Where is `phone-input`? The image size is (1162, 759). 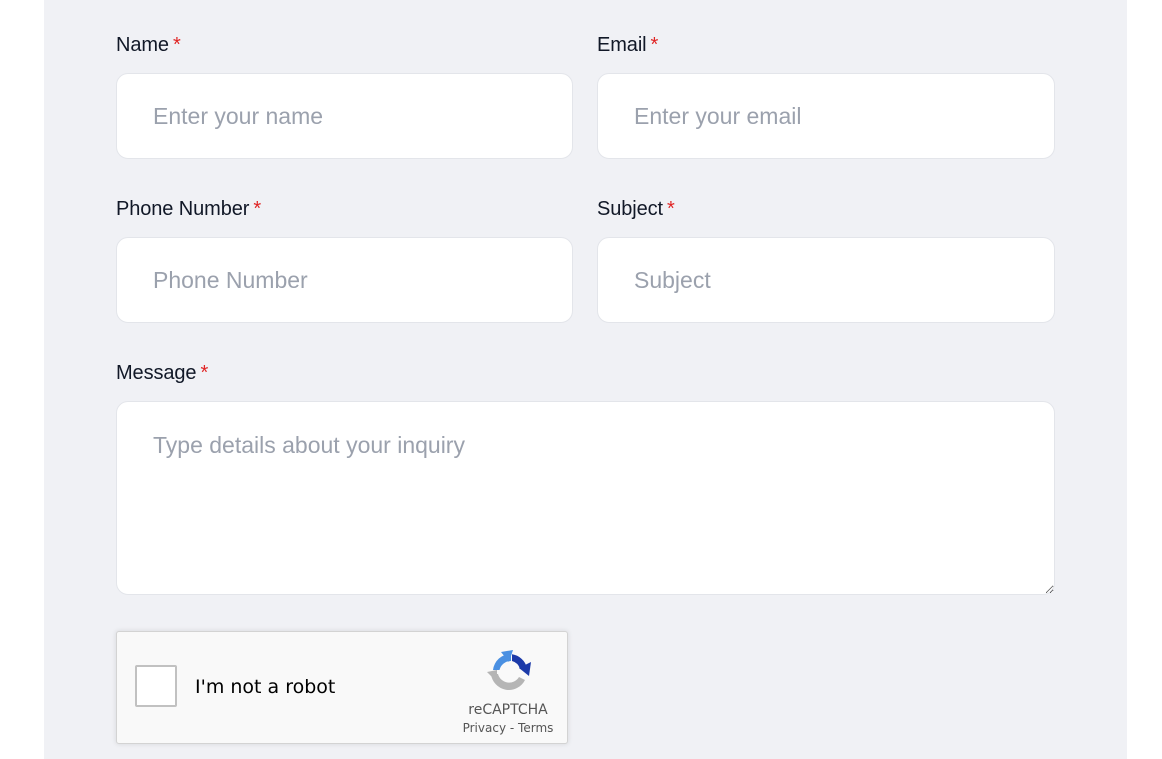
phone-input is located at coordinates (344, 280).